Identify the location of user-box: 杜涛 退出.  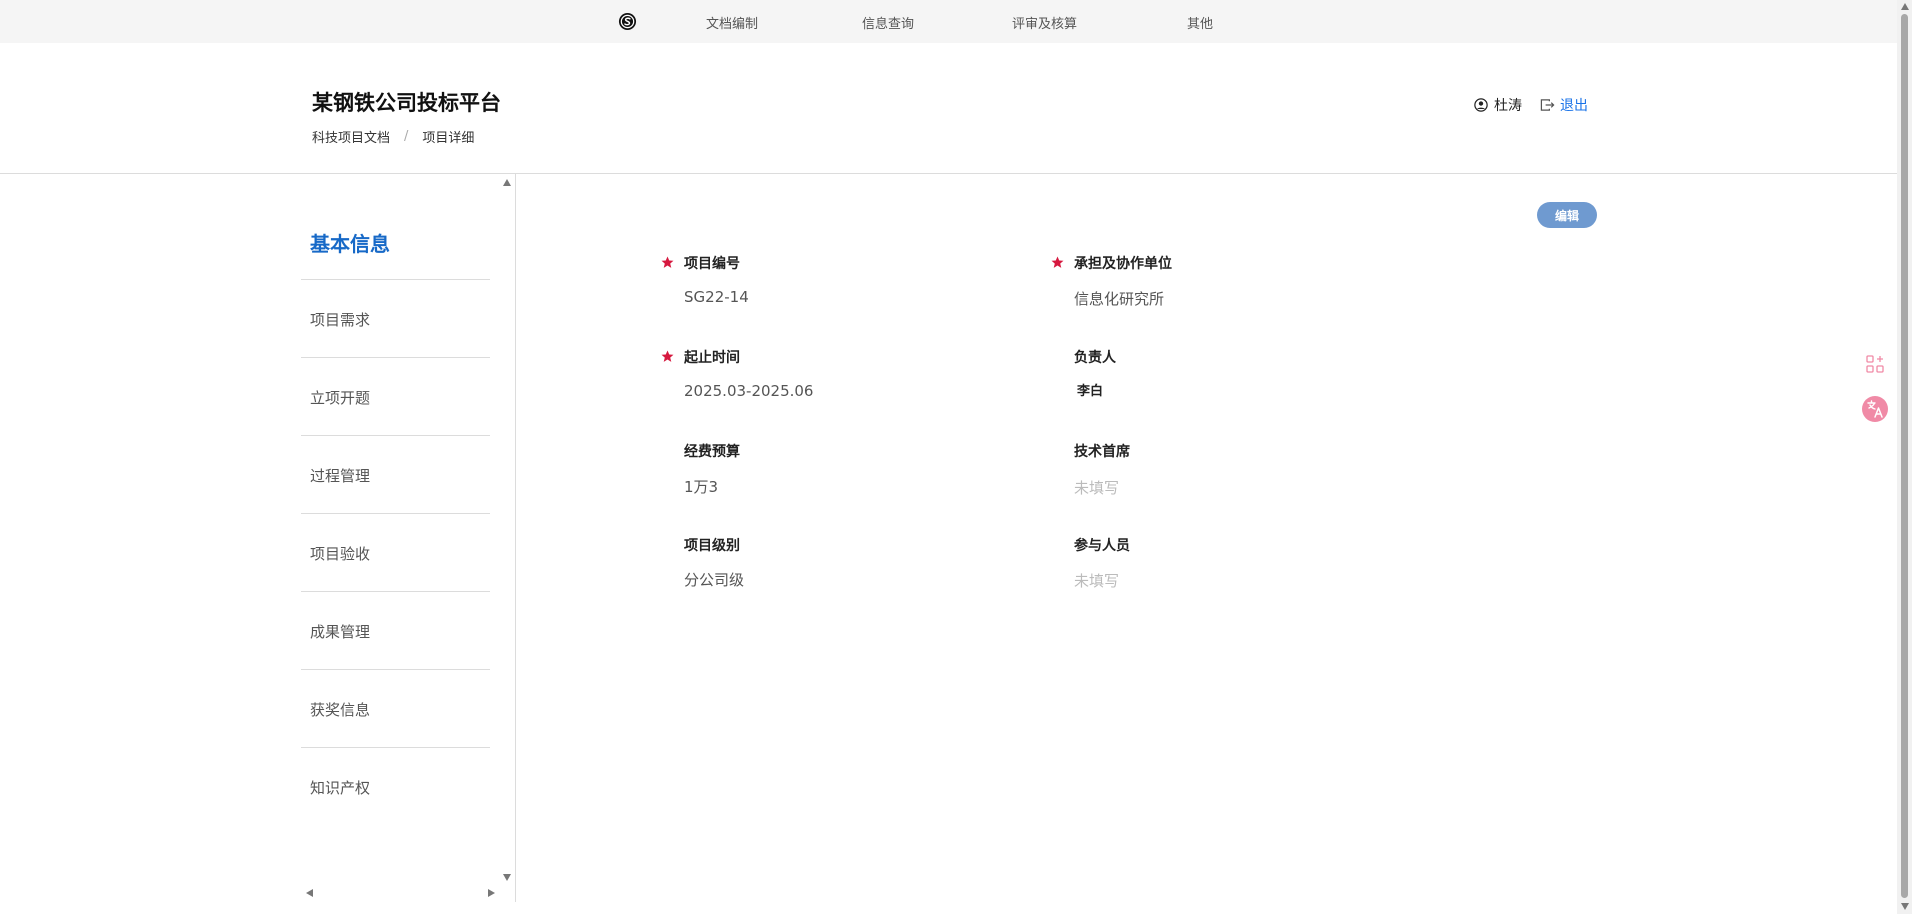
(1531, 105).